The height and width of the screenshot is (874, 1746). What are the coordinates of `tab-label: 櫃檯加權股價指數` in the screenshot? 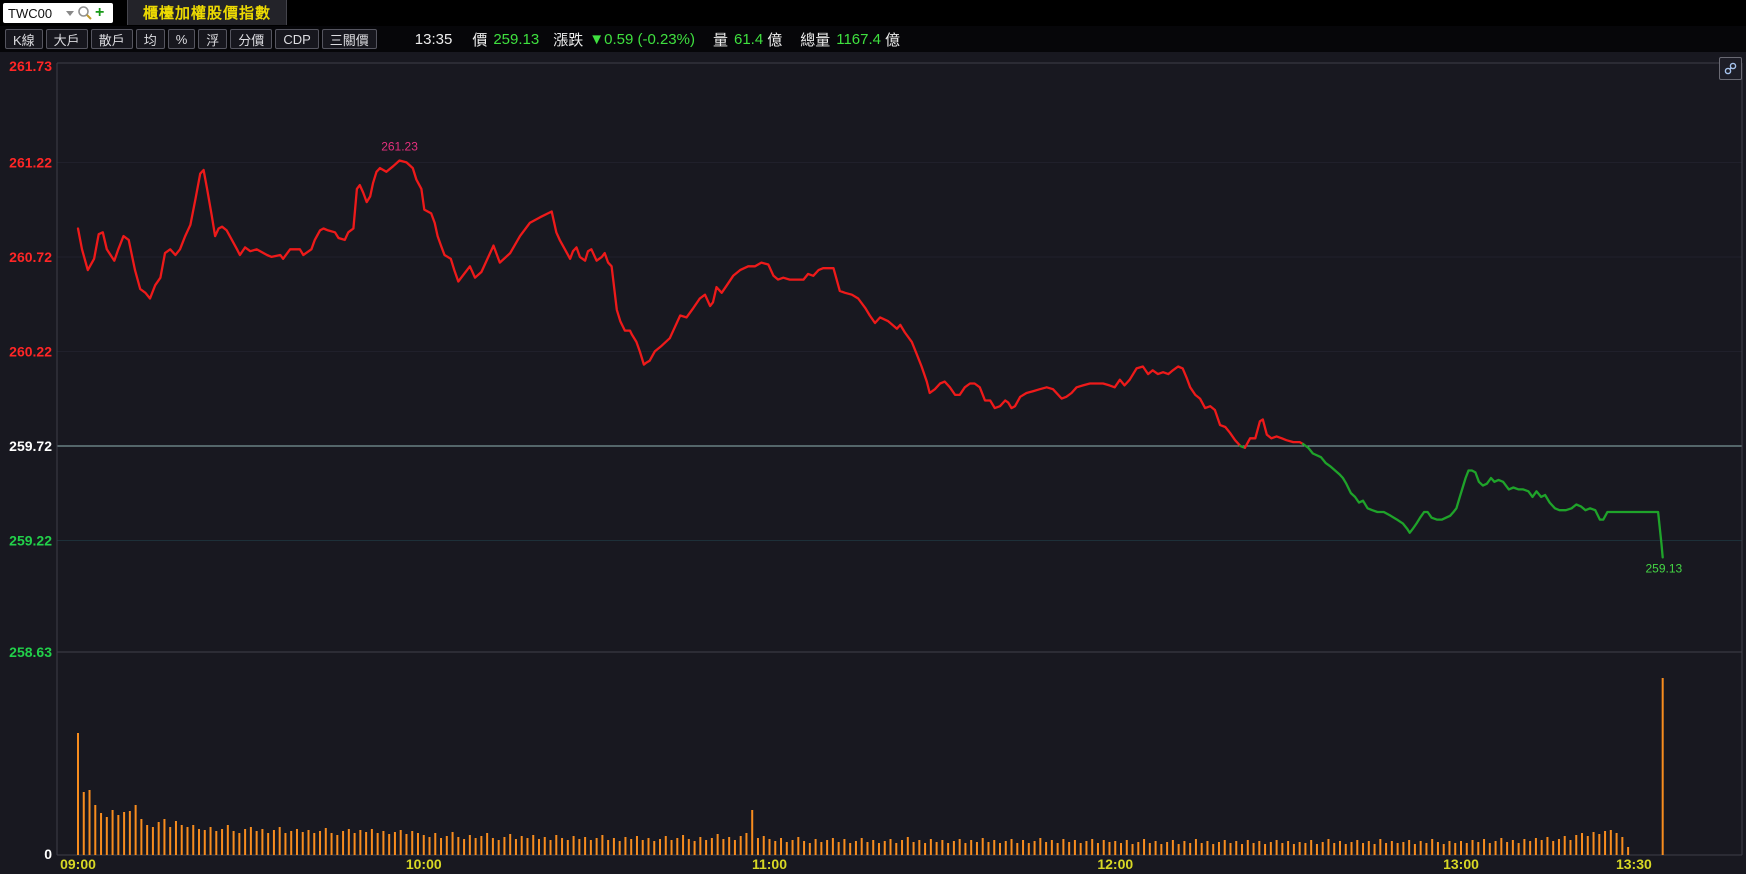 It's located at (207, 13).